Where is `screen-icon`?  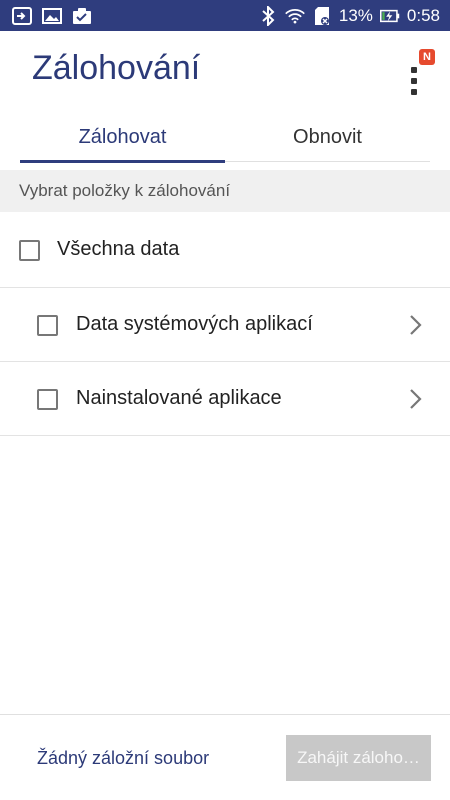 screen-icon is located at coordinates (22, 15).